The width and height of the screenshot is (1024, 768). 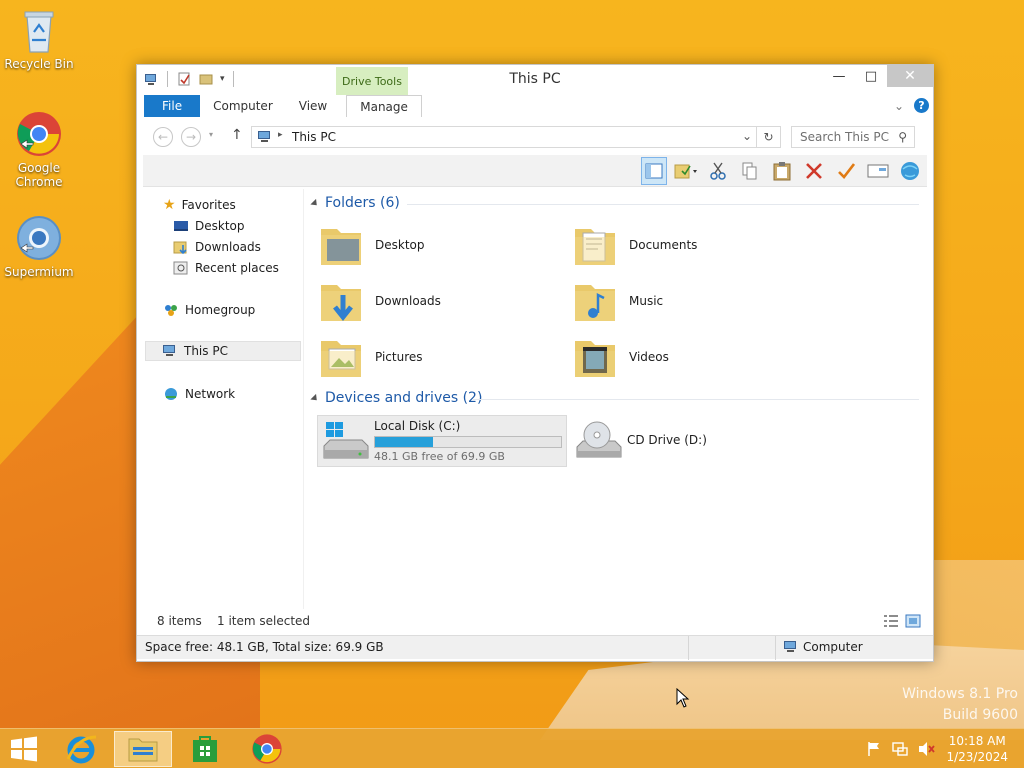 What do you see at coordinates (355, 203) in the screenshot?
I see `folders-group-header: Folders (6)` at bounding box center [355, 203].